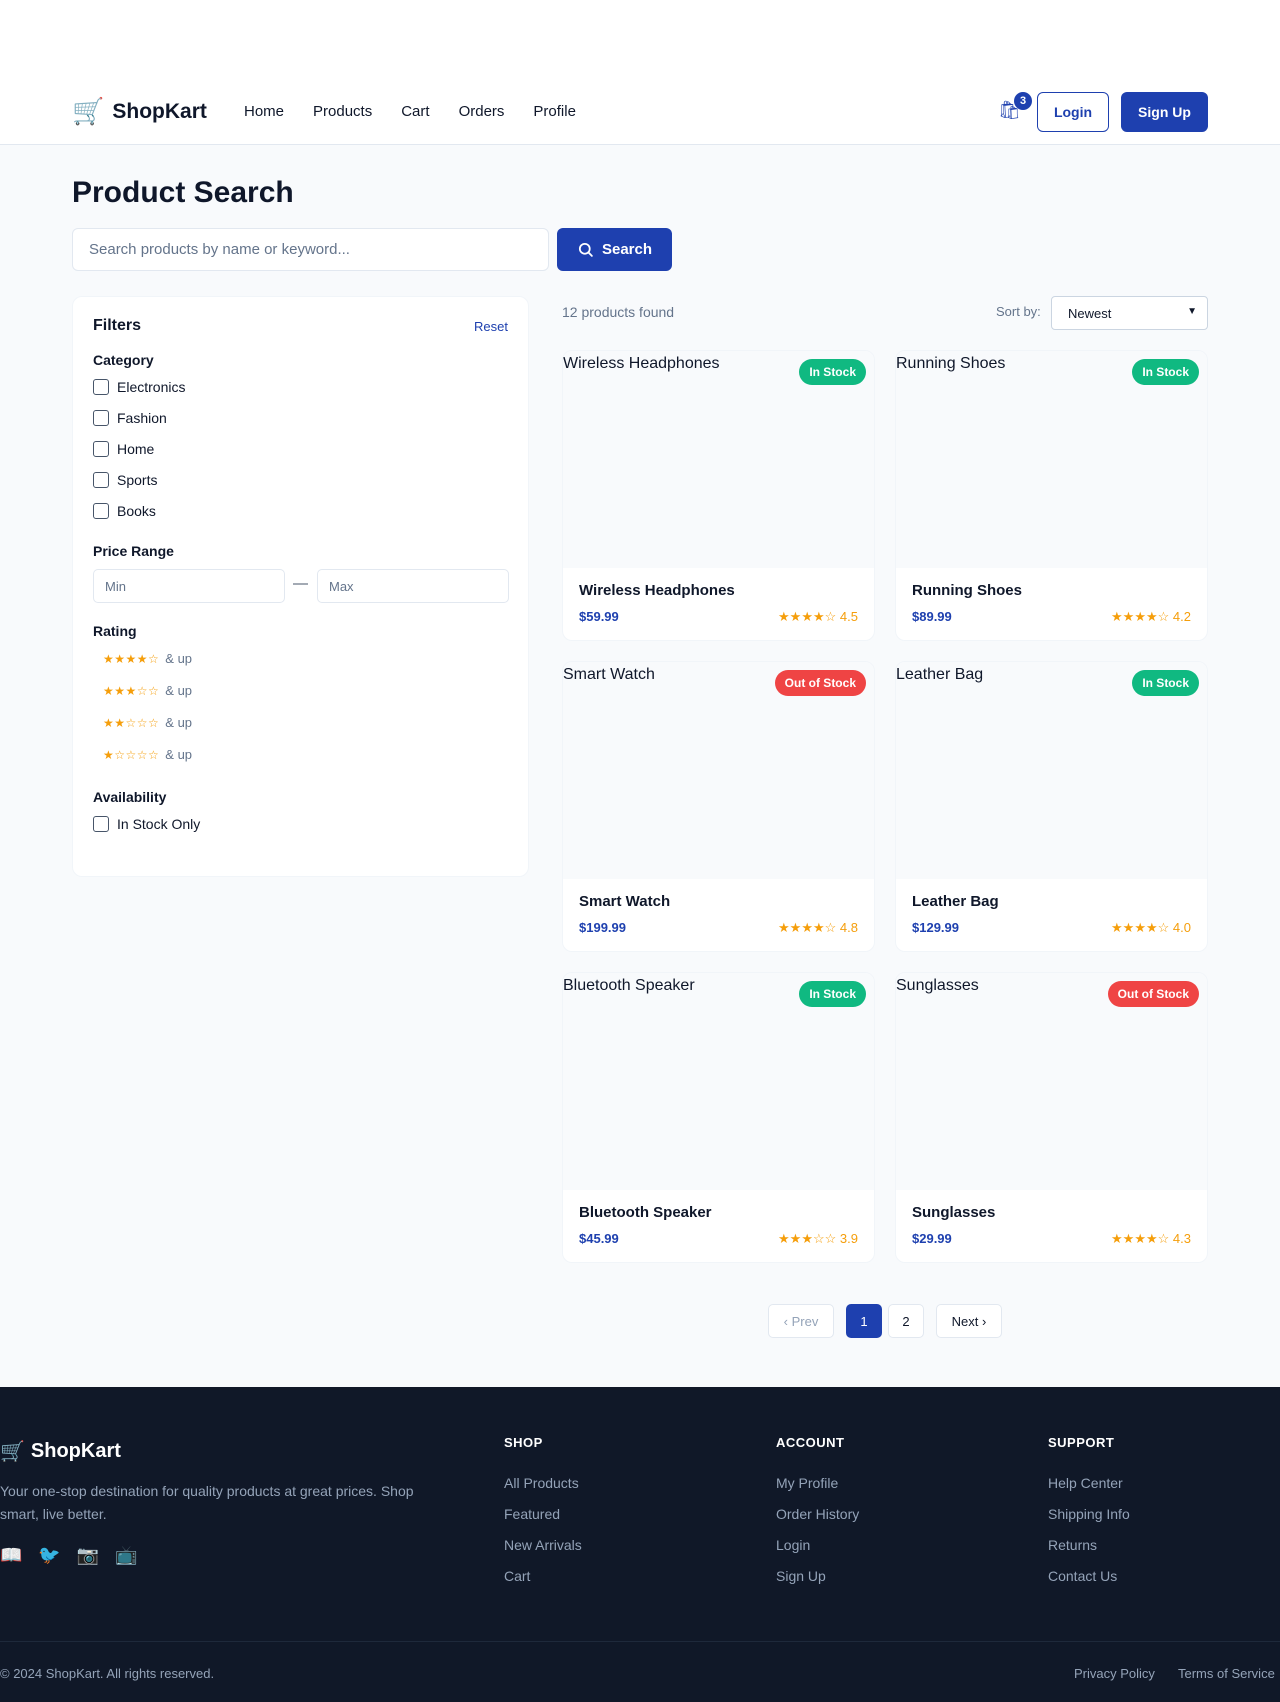 The height and width of the screenshot is (1702, 1280). What do you see at coordinates (1164, 112) in the screenshot?
I see `signup-button: Sign Up` at bounding box center [1164, 112].